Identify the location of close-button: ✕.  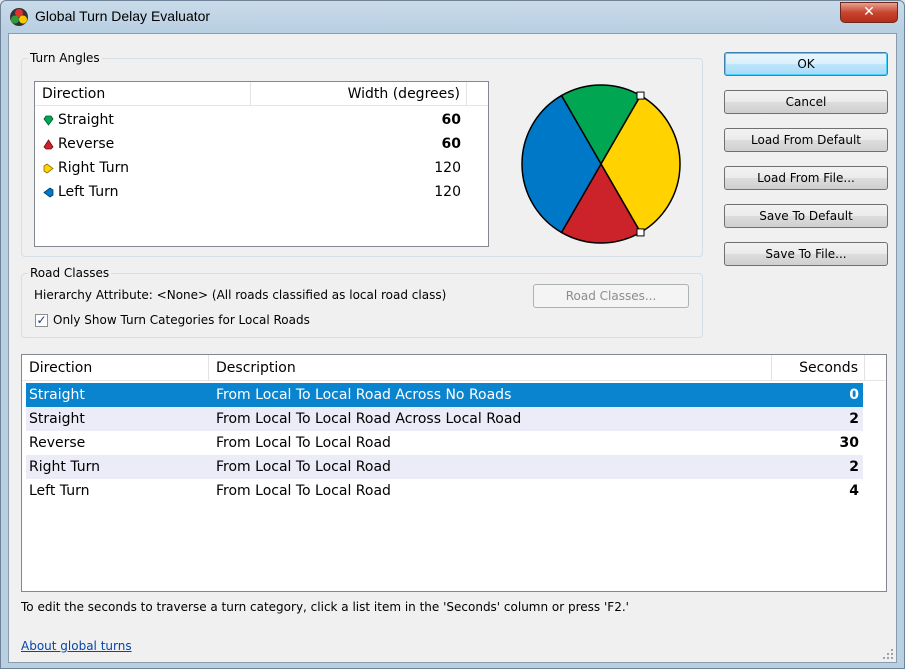
(869, 12).